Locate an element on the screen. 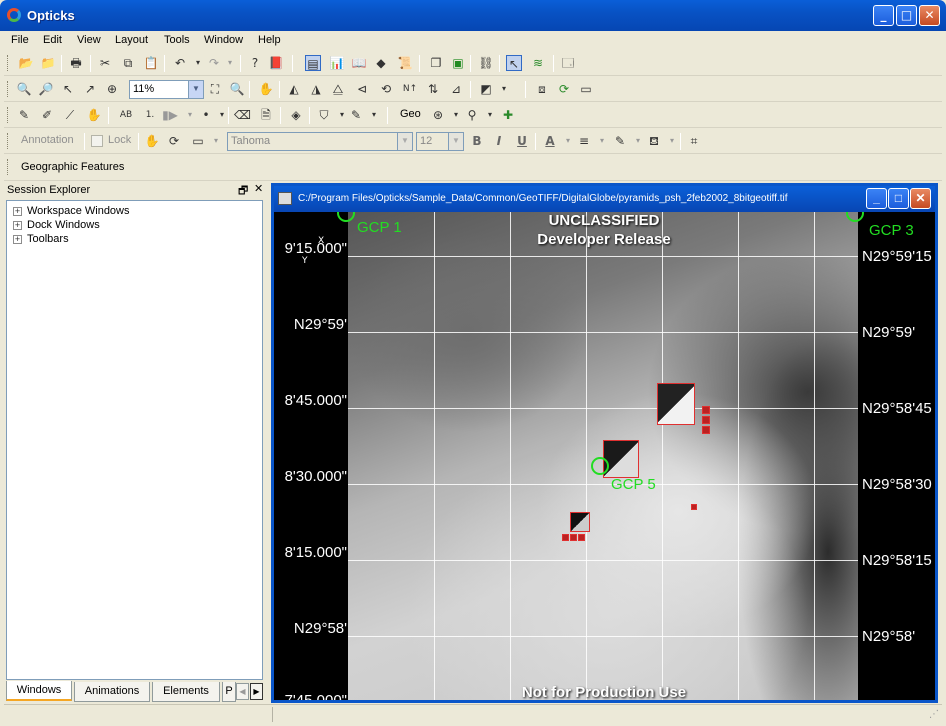 The height and width of the screenshot is (726, 946). stack-layers-icon: ≋ is located at coordinates (538, 63).